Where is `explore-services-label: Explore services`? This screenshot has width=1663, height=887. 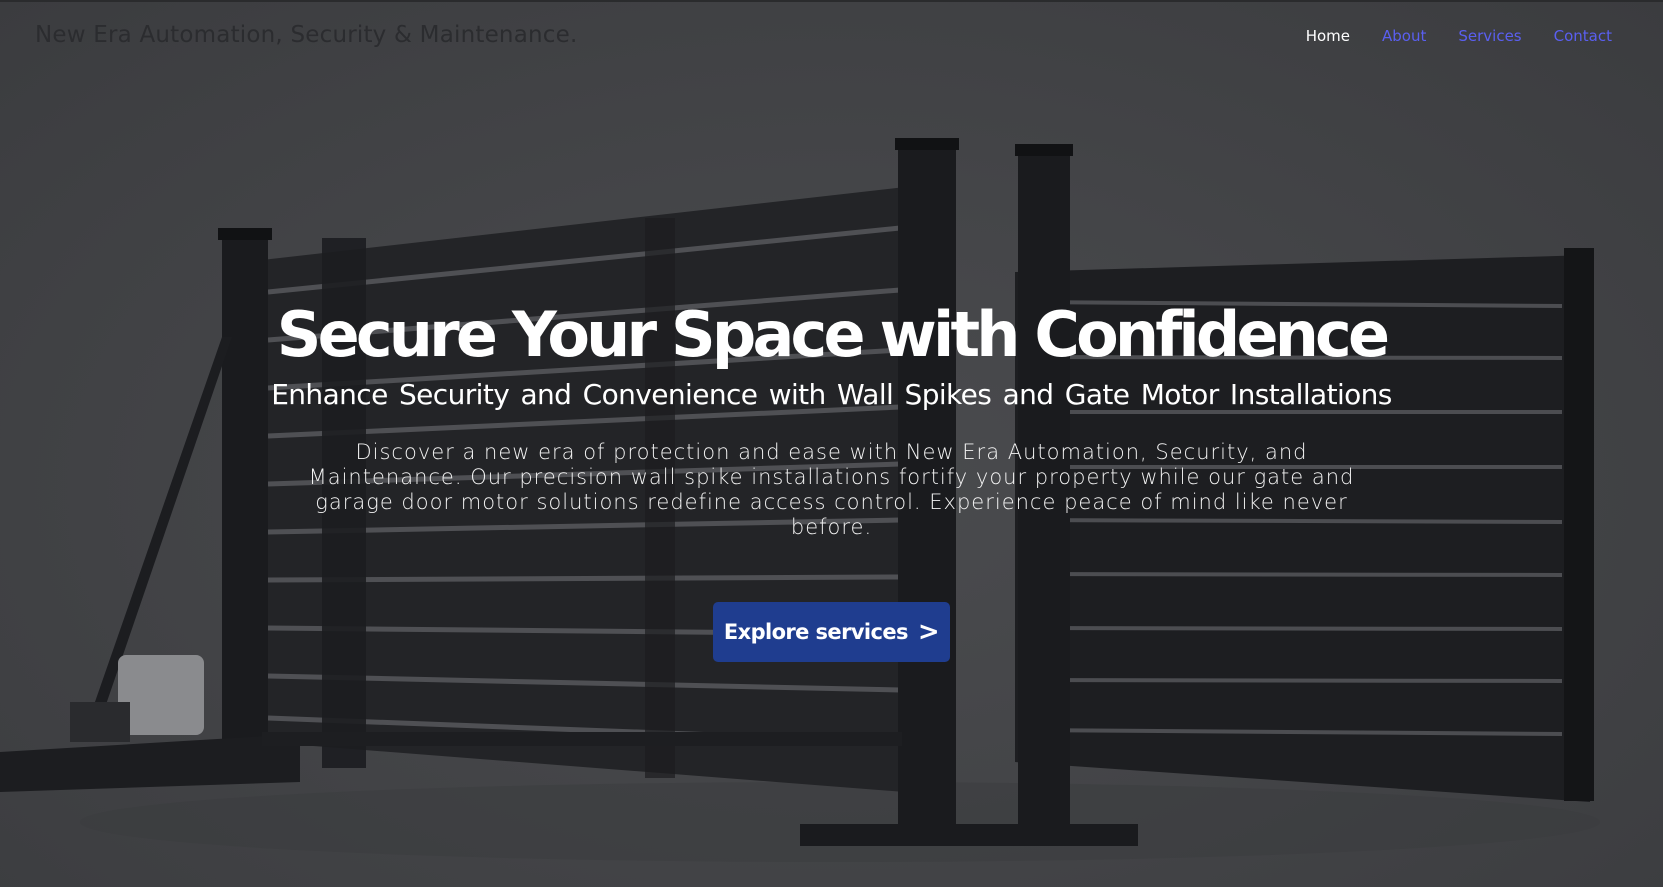
explore-services-label: Explore services is located at coordinates (816, 632).